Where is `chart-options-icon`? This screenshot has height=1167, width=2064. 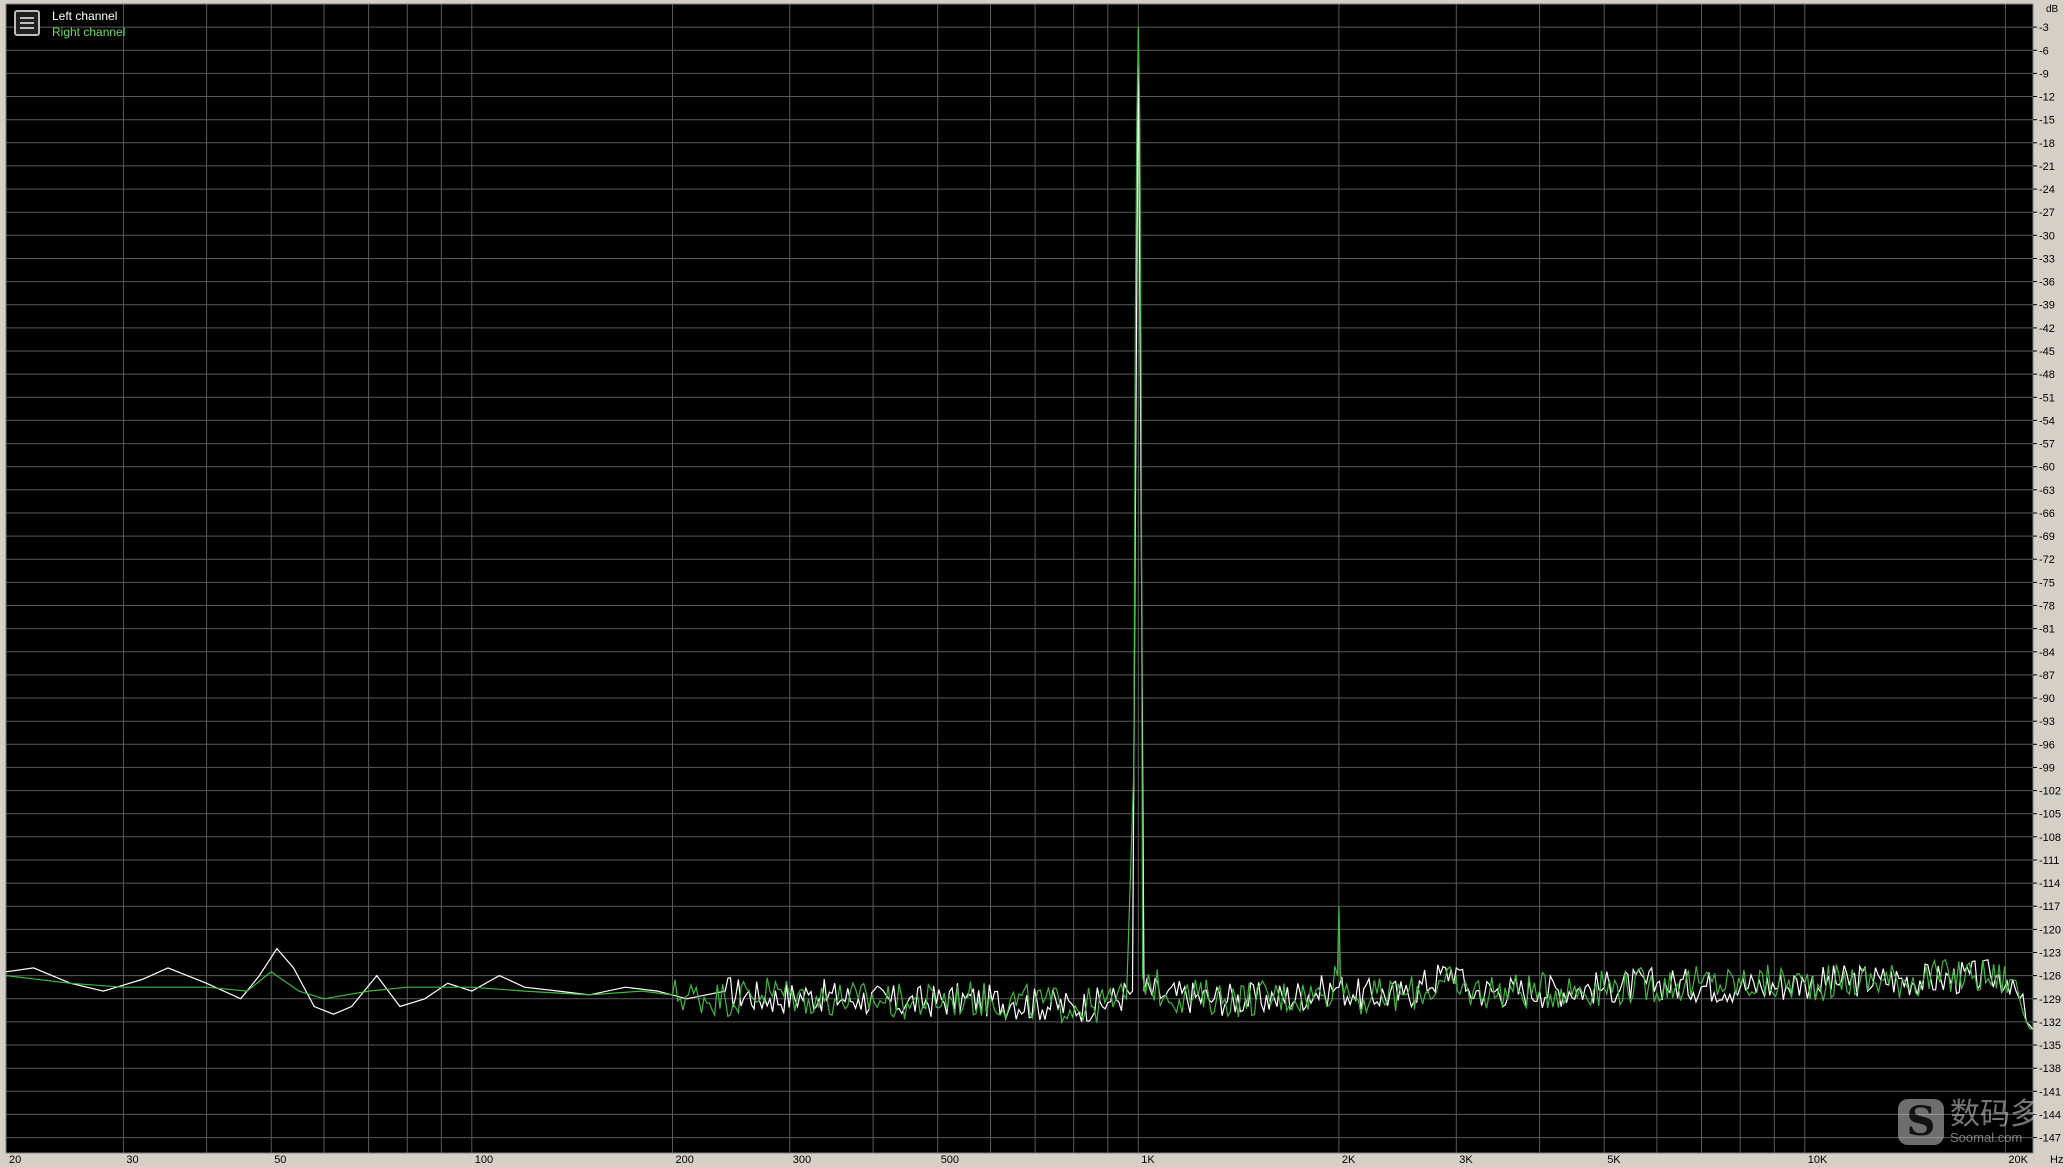 chart-options-icon is located at coordinates (27, 23).